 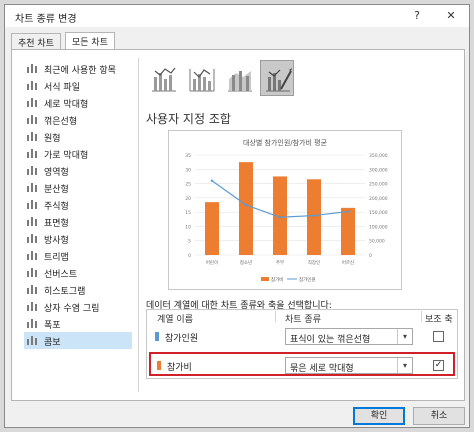 What do you see at coordinates (378, 156) in the screenshot?
I see `y2-tick-label: 350,000` at bounding box center [378, 156].